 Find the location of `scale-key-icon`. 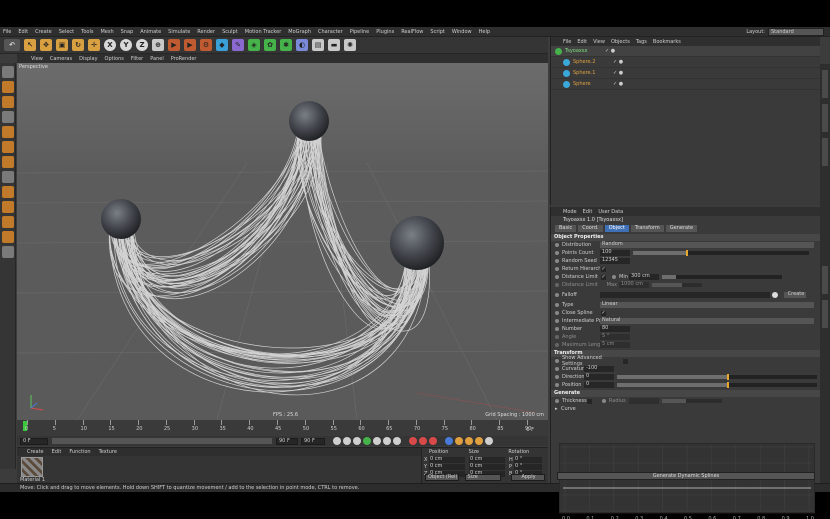

scale-key-icon is located at coordinates (459, 441).